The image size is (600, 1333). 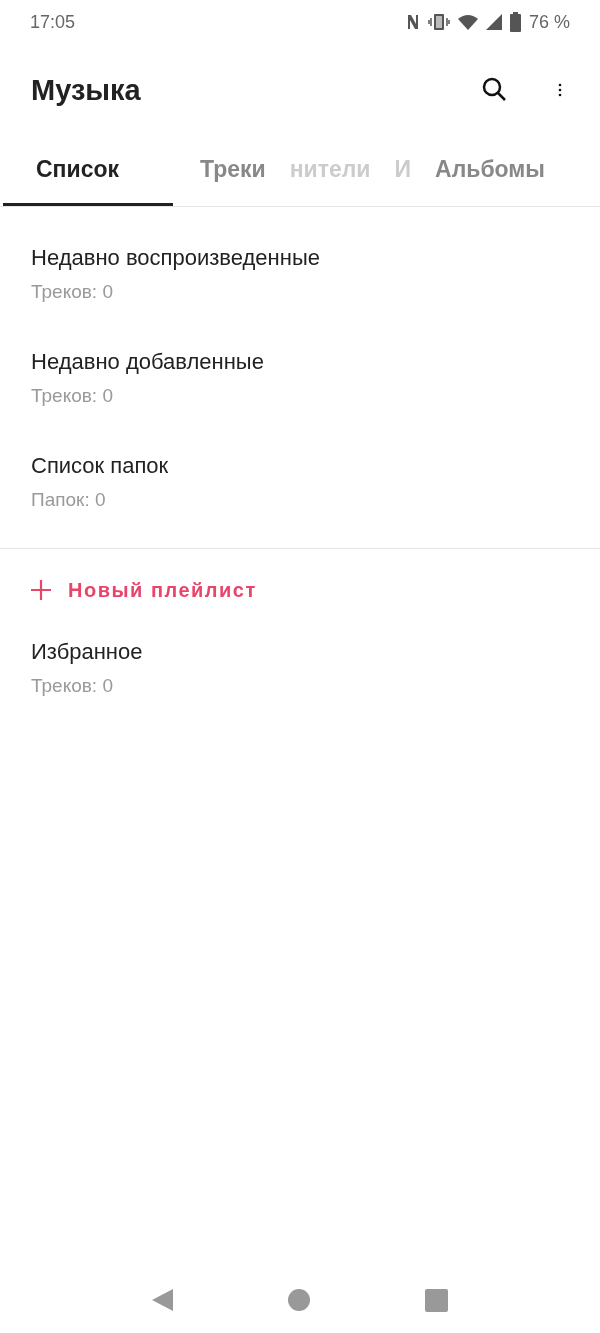 What do you see at coordinates (72, 686) in the screenshot?
I see `playlist-subtitle: Треков: 0` at bounding box center [72, 686].